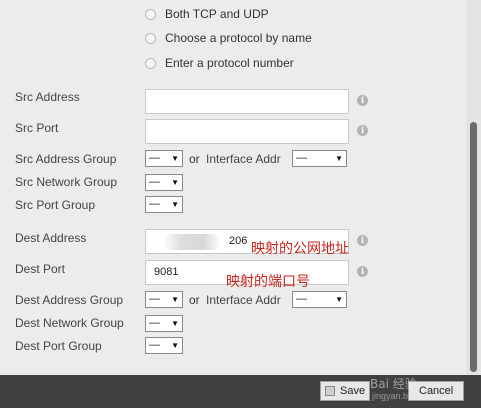  I want to click on src-address-group-select: — ▼, so click(164, 158).